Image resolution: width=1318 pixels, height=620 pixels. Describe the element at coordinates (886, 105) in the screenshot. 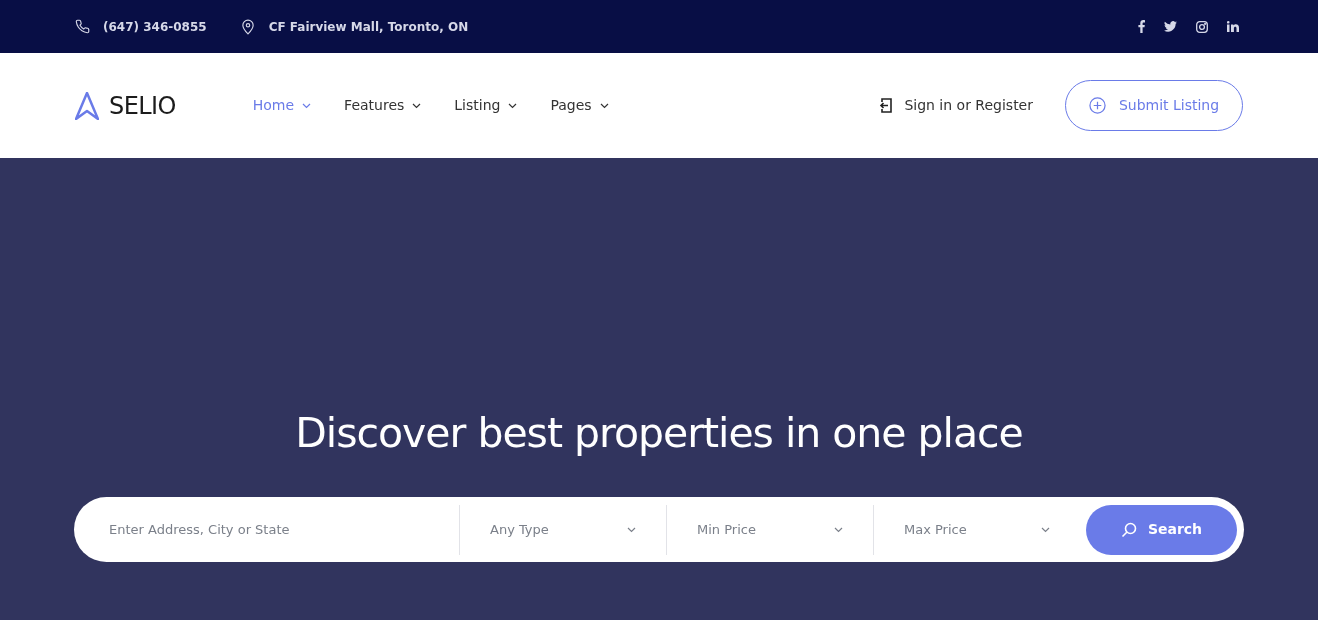

I see `login-icon` at that location.